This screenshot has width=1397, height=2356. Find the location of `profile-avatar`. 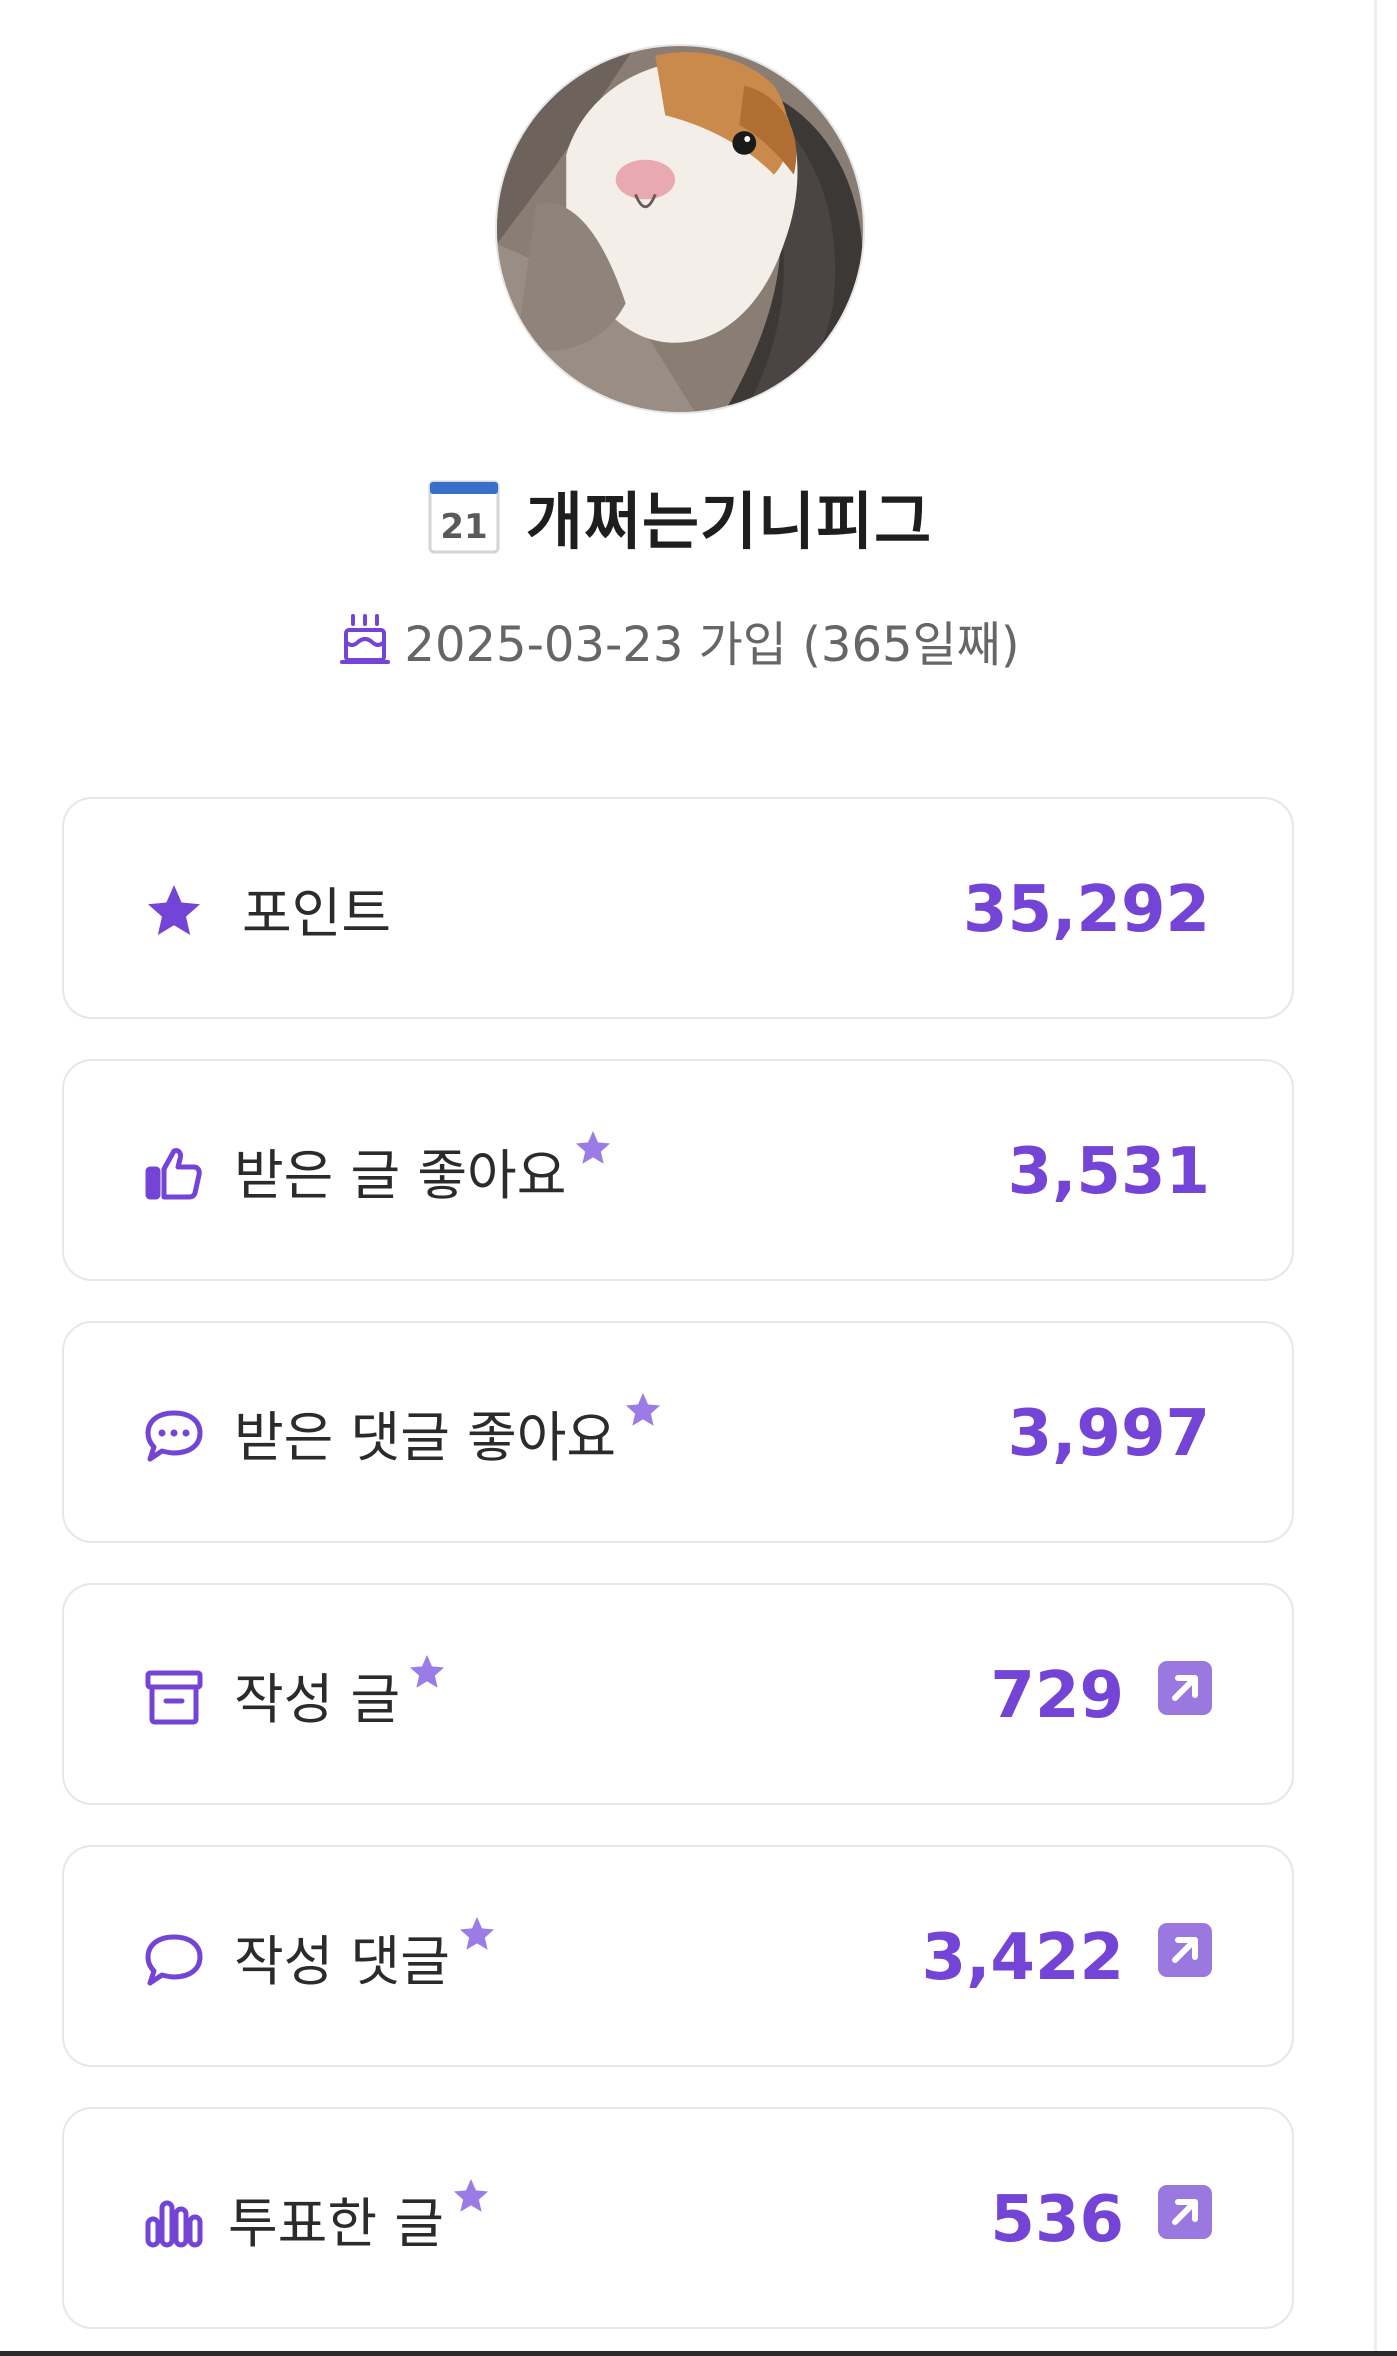

profile-avatar is located at coordinates (680, 229).